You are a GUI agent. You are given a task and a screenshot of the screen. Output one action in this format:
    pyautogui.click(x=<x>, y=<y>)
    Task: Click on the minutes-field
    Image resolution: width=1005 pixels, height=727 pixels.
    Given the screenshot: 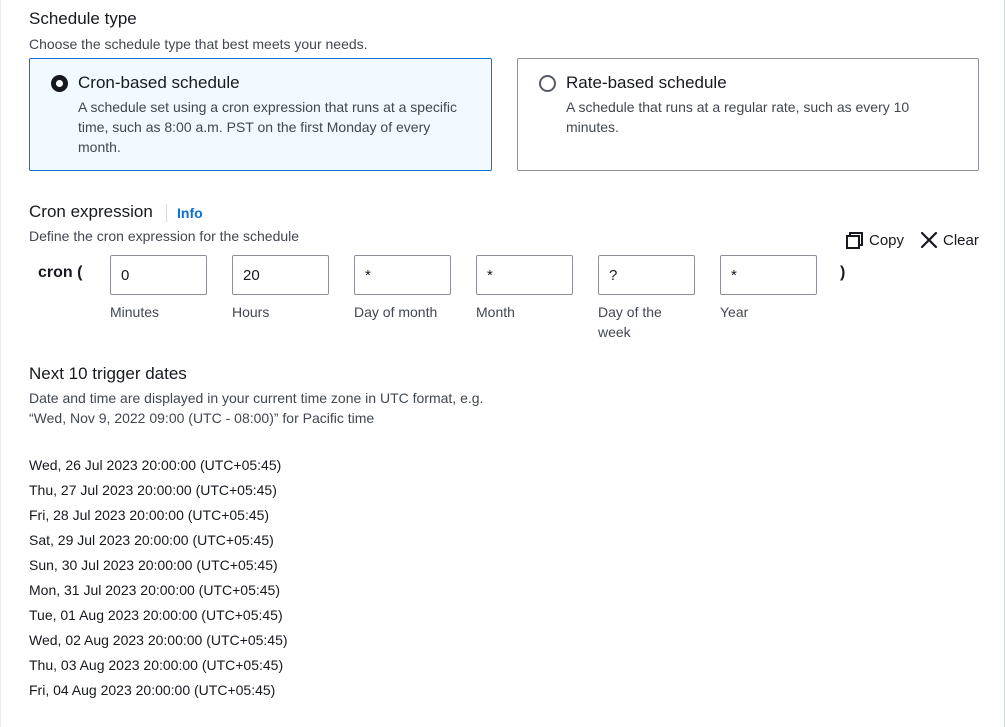 What is the action you would take?
    pyautogui.click(x=158, y=275)
    